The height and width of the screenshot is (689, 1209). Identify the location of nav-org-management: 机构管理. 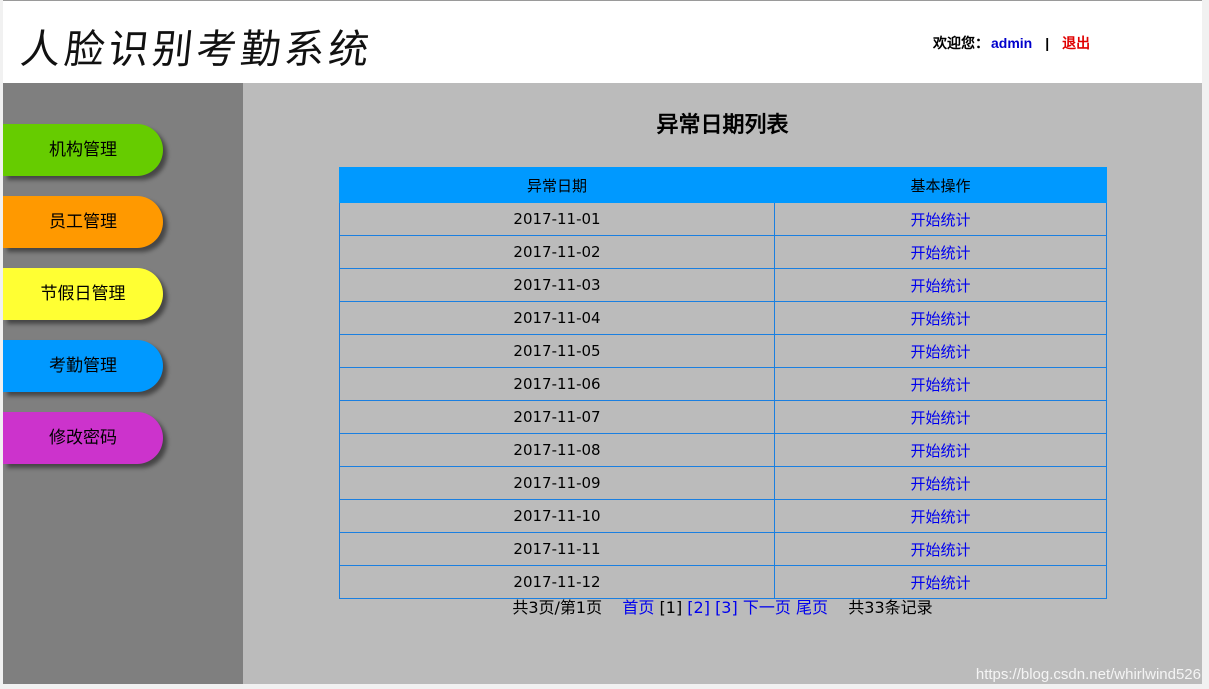
(83, 150).